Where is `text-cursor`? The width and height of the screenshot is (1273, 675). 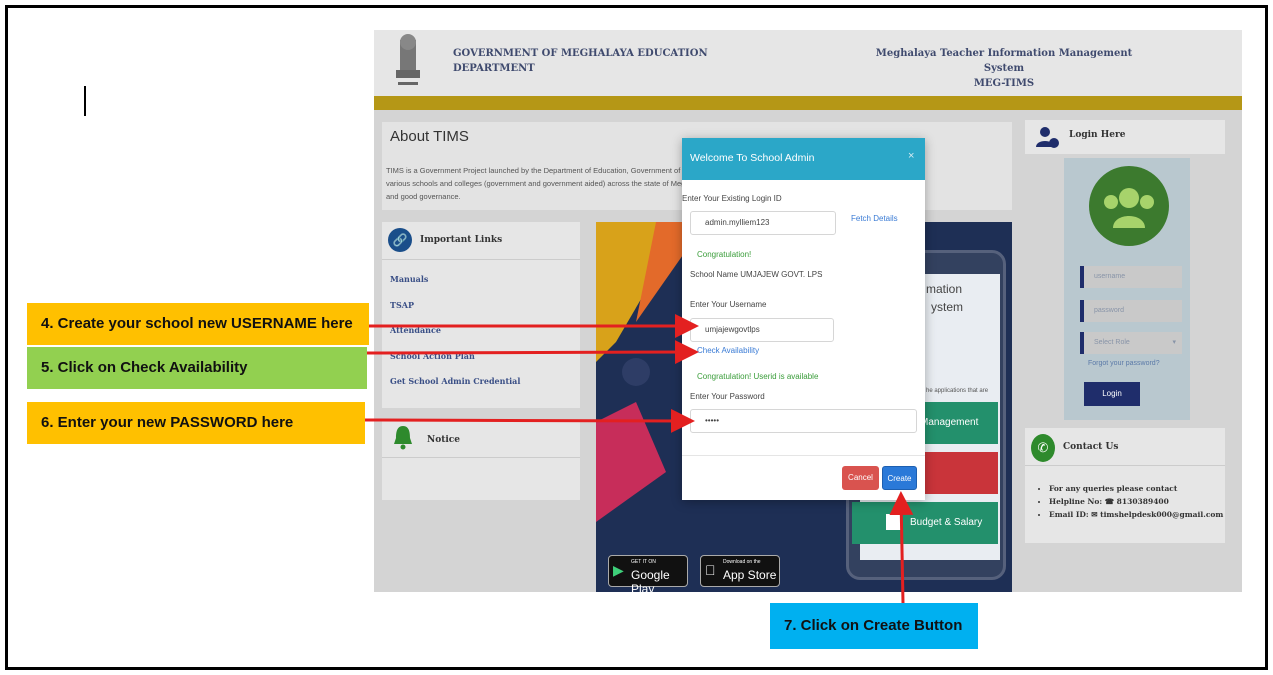
text-cursor is located at coordinates (85, 101).